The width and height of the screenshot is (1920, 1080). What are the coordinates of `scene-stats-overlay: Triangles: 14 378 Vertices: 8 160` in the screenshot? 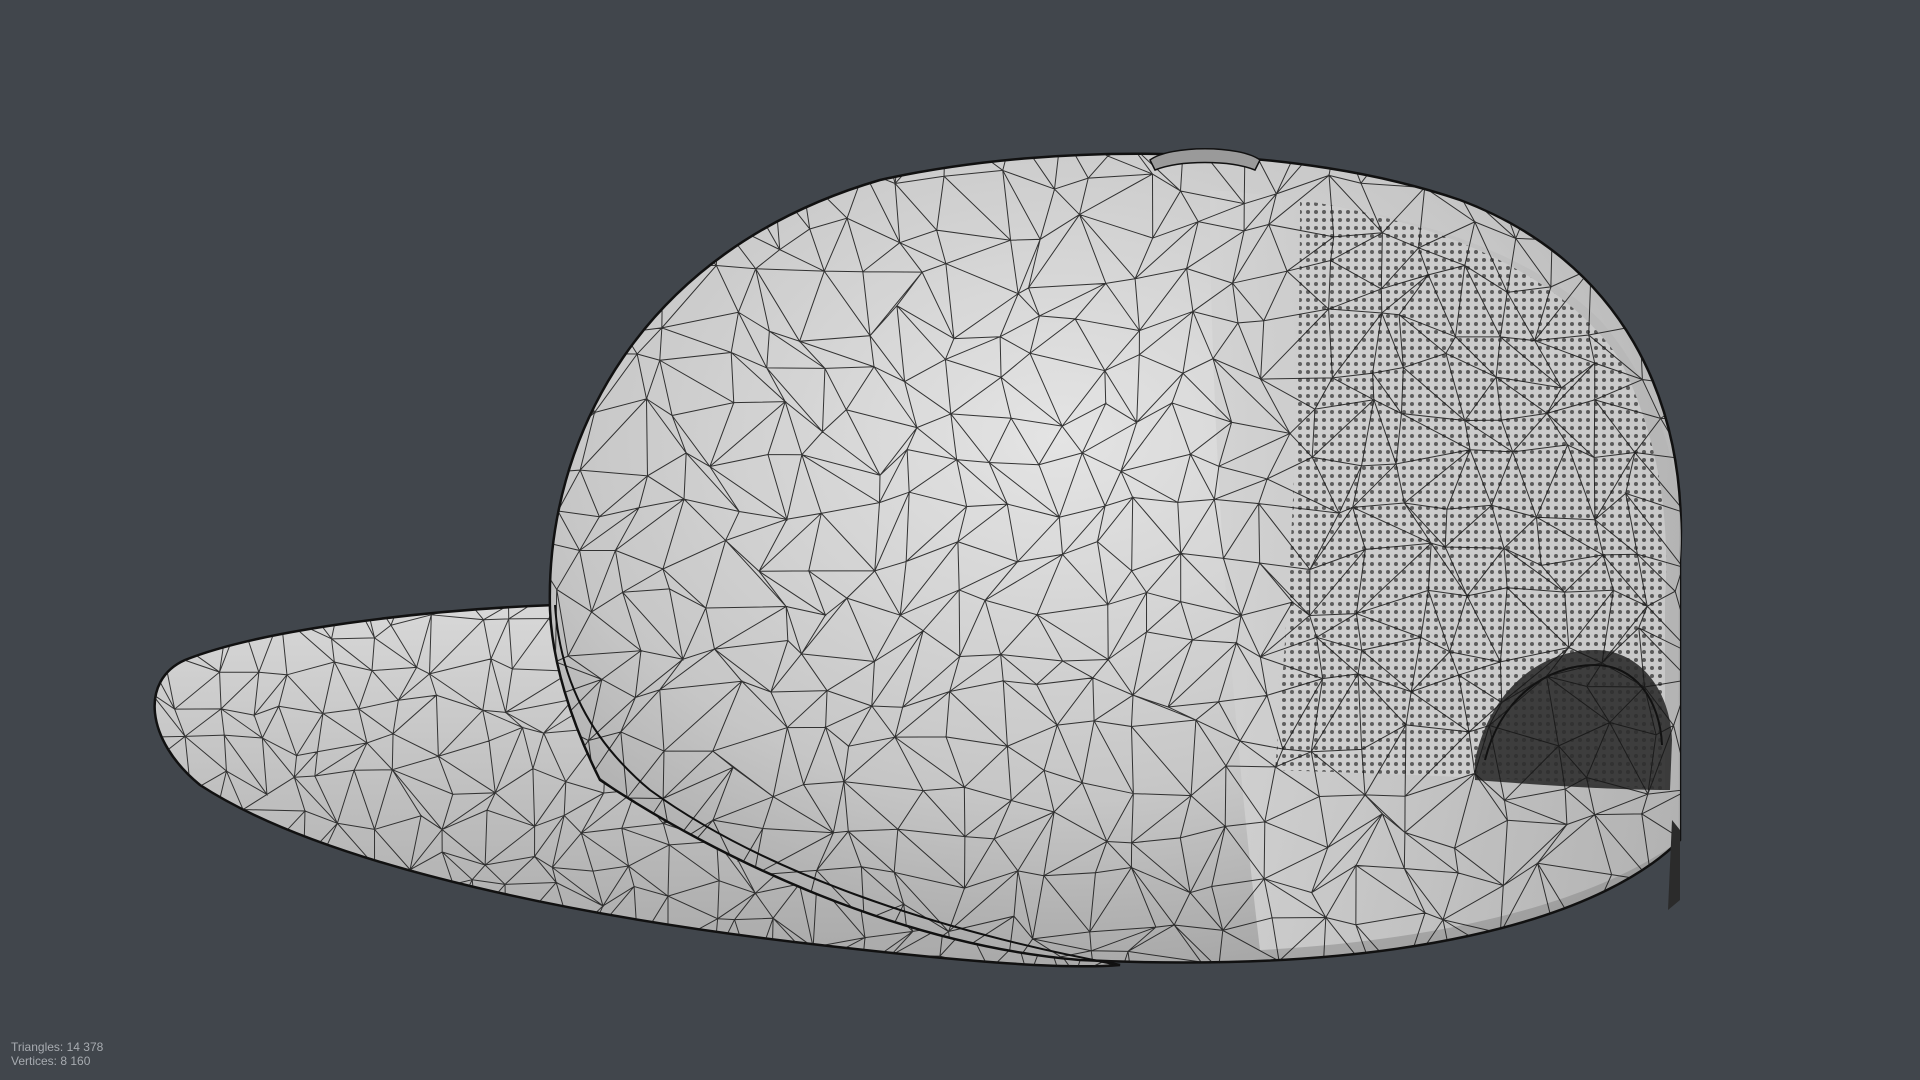 It's located at (57, 1054).